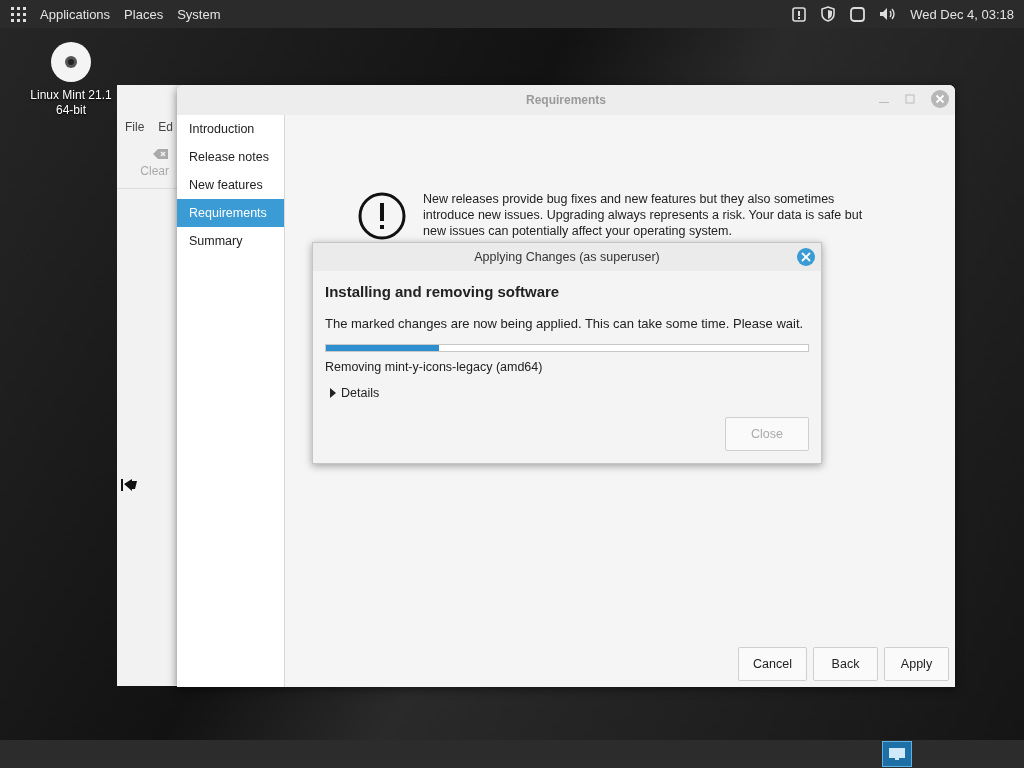  What do you see at coordinates (565, 324) in the screenshot?
I see `dialog-message: The marked changes are now being applied. This can take some time. Please wait.` at bounding box center [565, 324].